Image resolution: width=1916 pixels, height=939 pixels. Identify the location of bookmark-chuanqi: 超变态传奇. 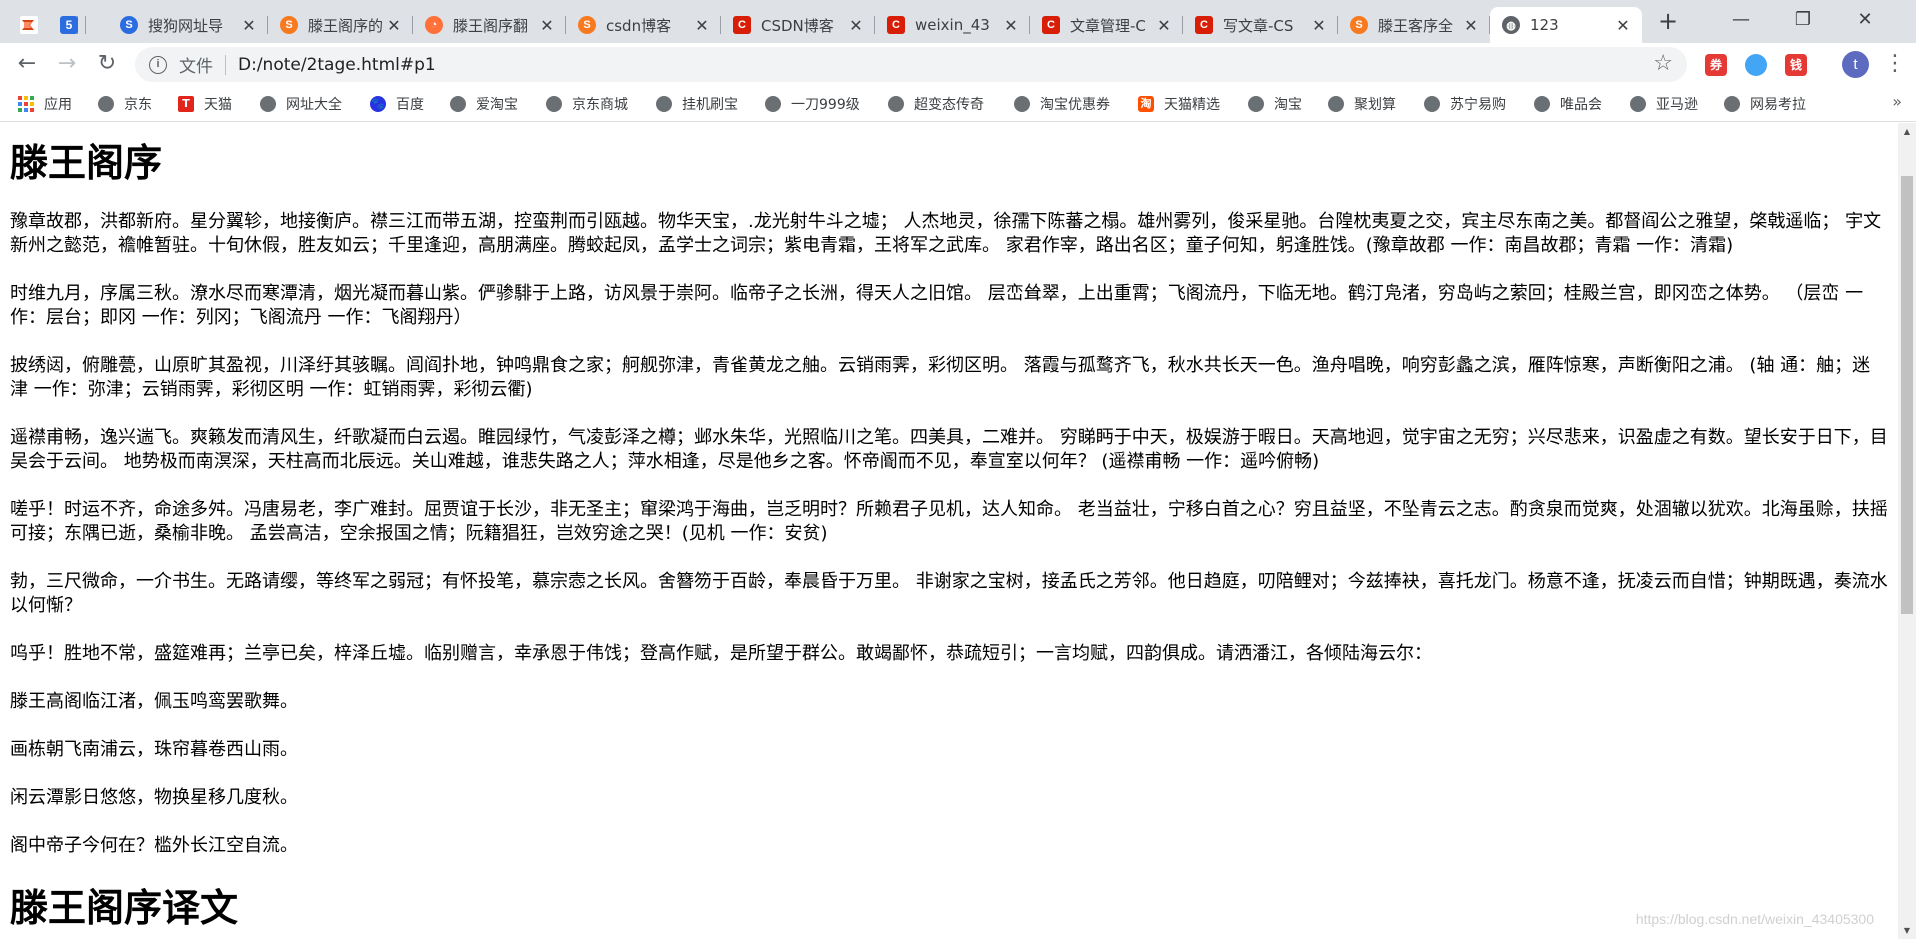
(936, 104).